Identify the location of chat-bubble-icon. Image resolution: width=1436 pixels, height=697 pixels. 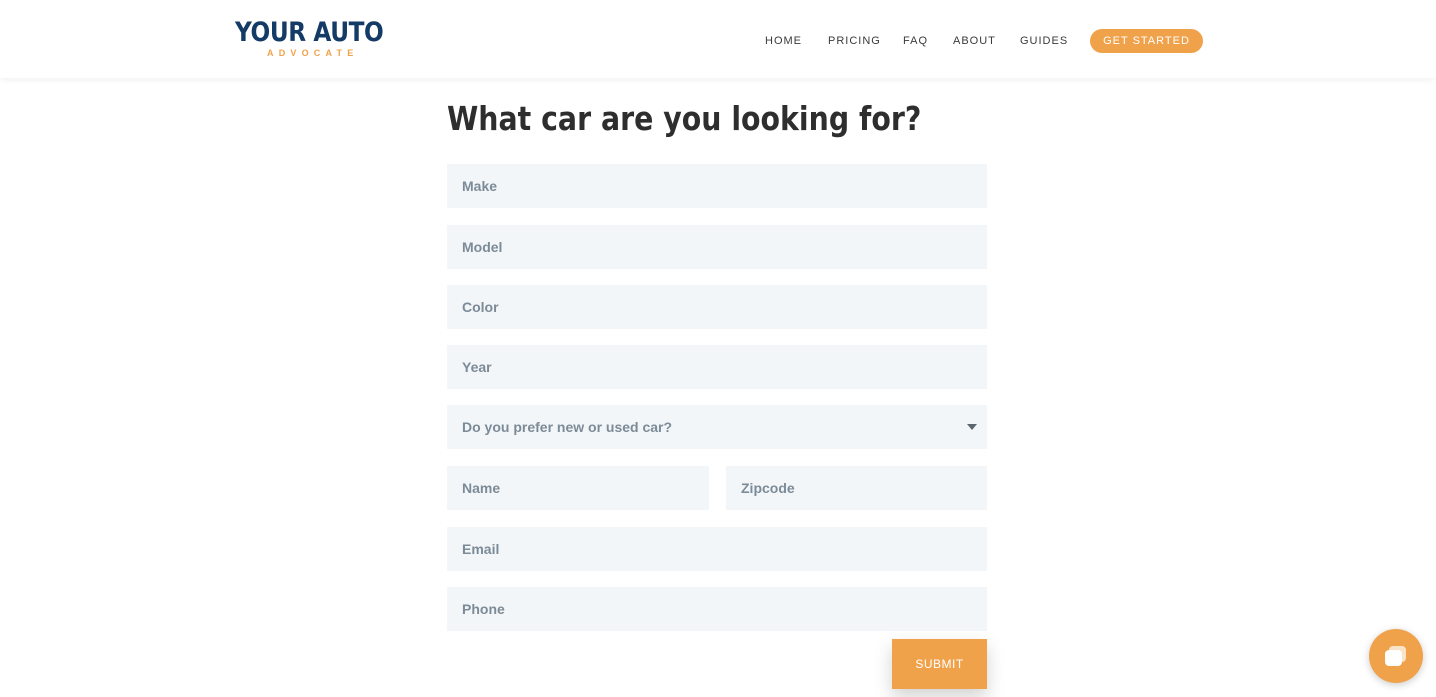
(1395, 656).